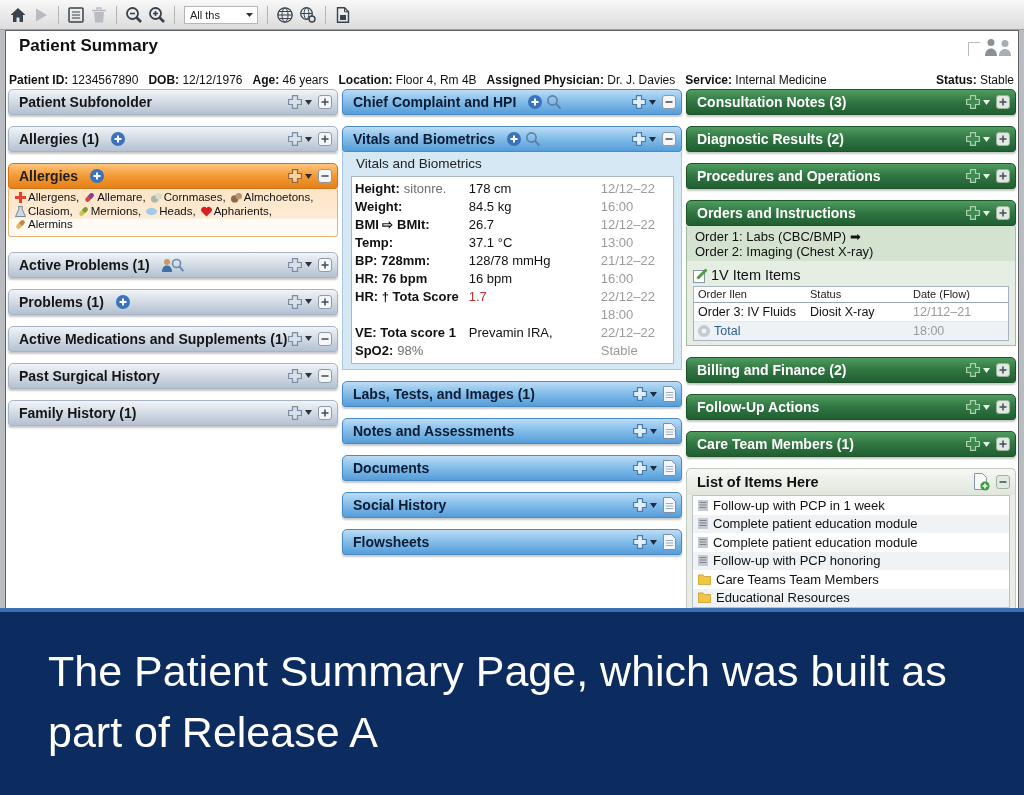  Describe the element at coordinates (59, 139) in the screenshot. I see `panel-title: Allergies (1)` at that location.